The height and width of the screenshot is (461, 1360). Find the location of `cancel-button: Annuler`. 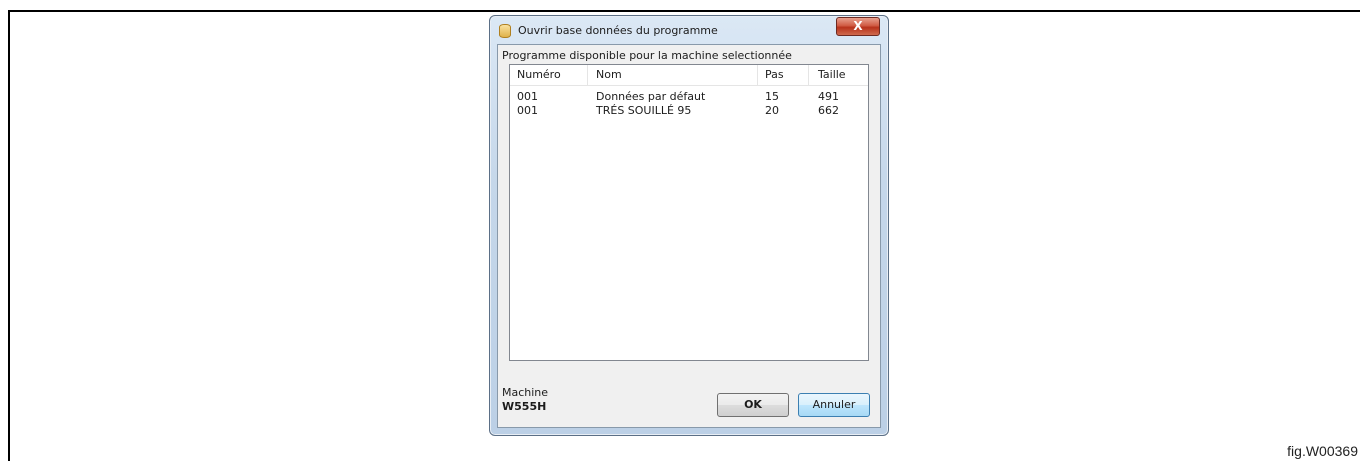

cancel-button: Annuler is located at coordinates (834, 405).